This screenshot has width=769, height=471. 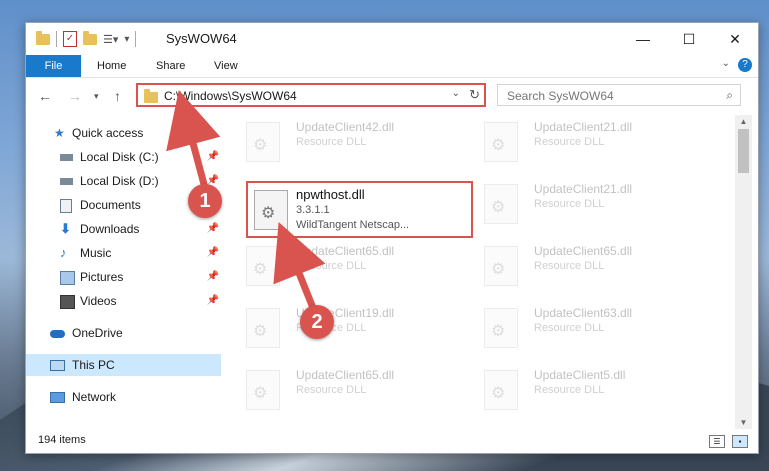 What do you see at coordinates (123, 397) in the screenshot?
I see `sidebar-item-network: Network` at bounding box center [123, 397].